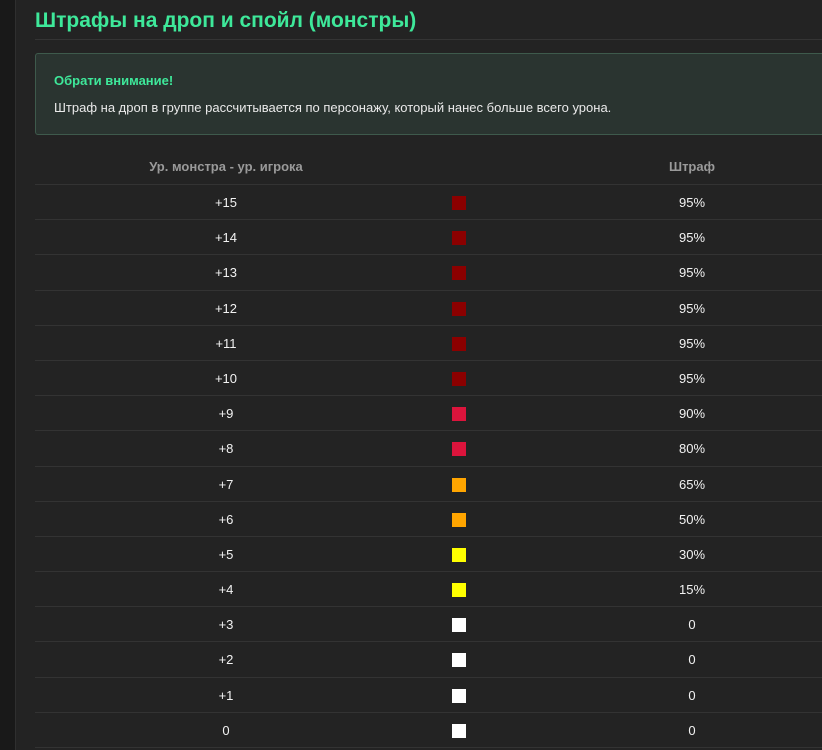 The width and height of the screenshot is (822, 750). I want to click on table-row: +8 80%, so click(428, 449).